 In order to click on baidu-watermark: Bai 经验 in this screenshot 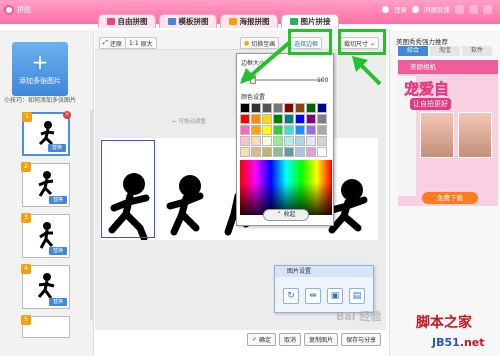, I will do `click(359, 316)`.